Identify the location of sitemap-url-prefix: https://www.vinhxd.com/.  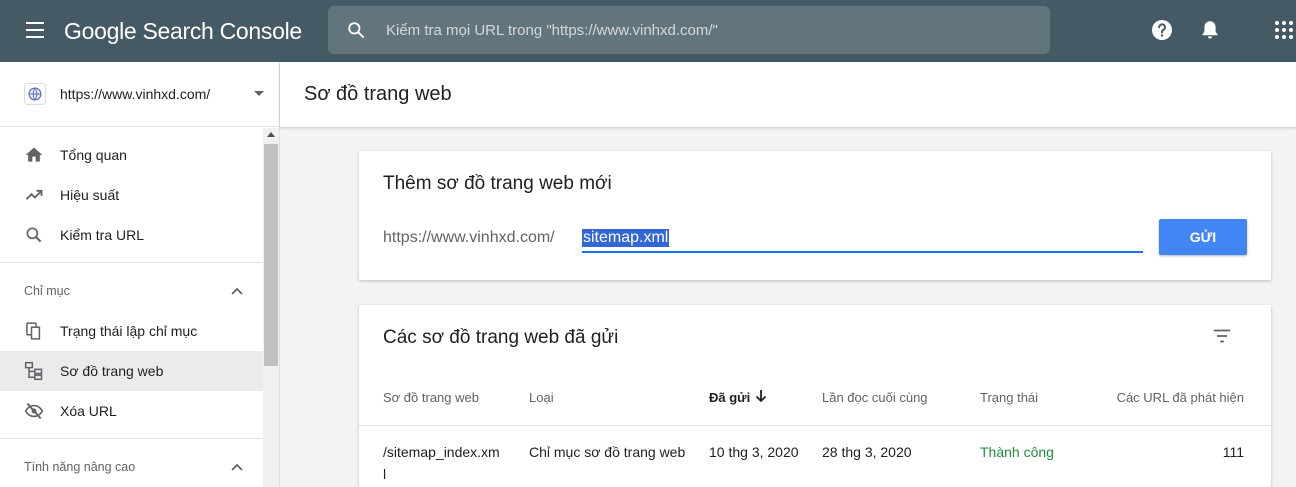
(469, 237).